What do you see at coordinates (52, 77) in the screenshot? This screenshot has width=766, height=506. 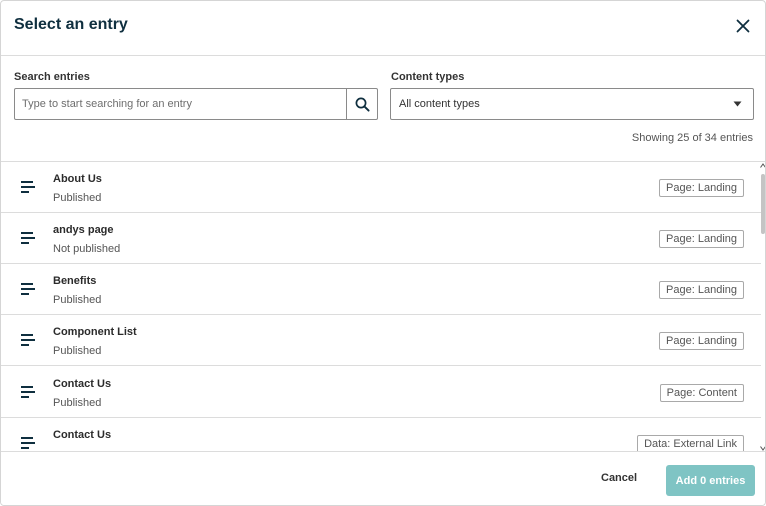 I see `search-label: Search entries` at bounding box center [52, 77].